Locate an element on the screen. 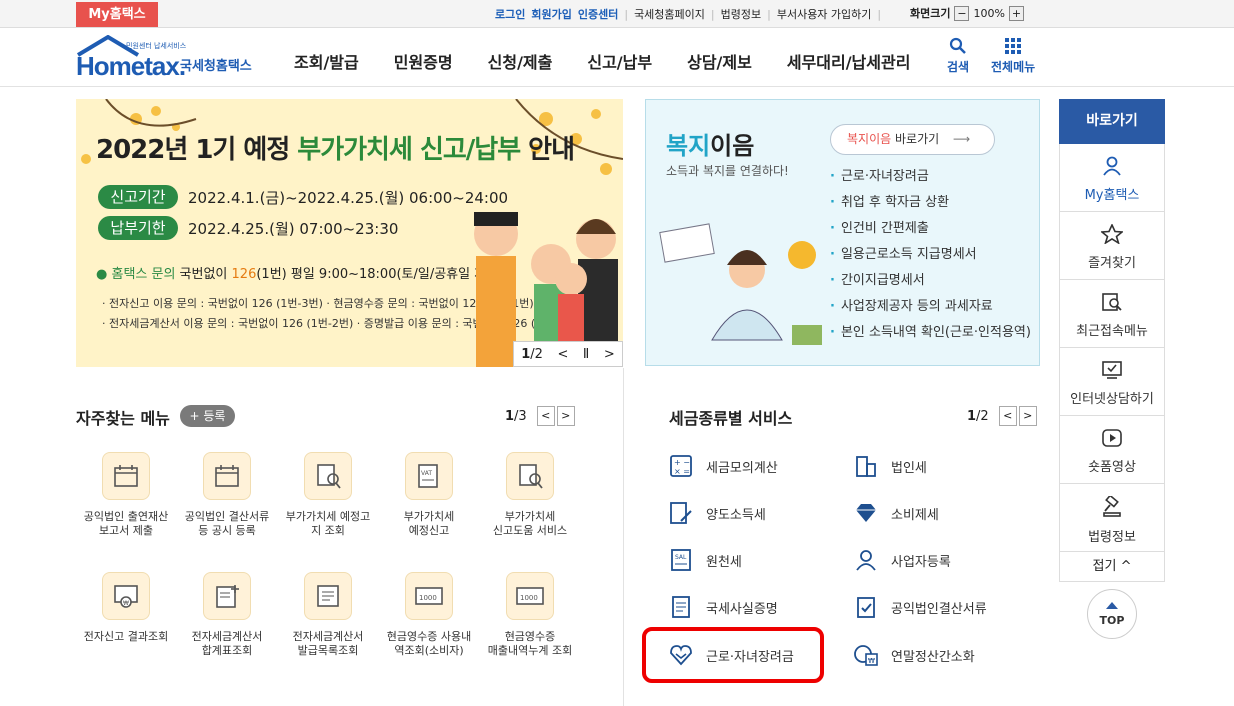  quick-recent-menu: 최근접속메뉴 is located at coordinates (1112, 314).